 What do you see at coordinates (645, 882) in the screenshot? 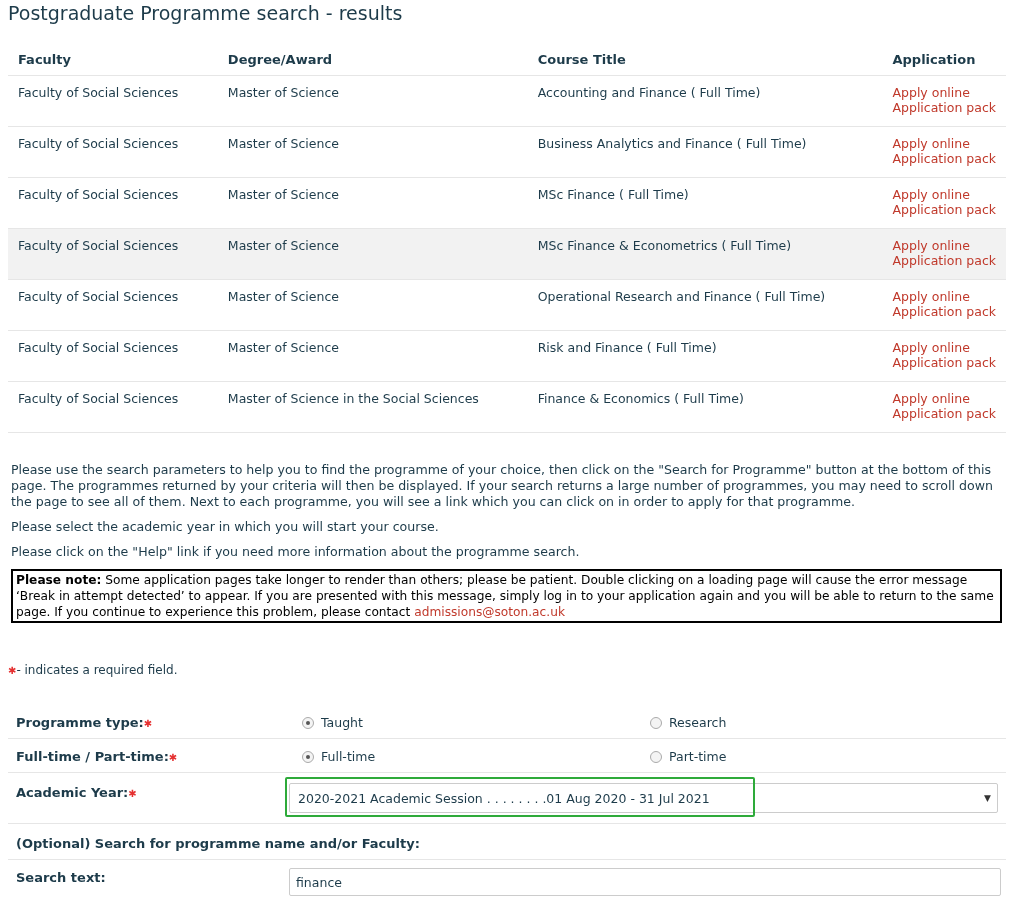
I see `search-text-field: finance` at bounding box center [645, 882].